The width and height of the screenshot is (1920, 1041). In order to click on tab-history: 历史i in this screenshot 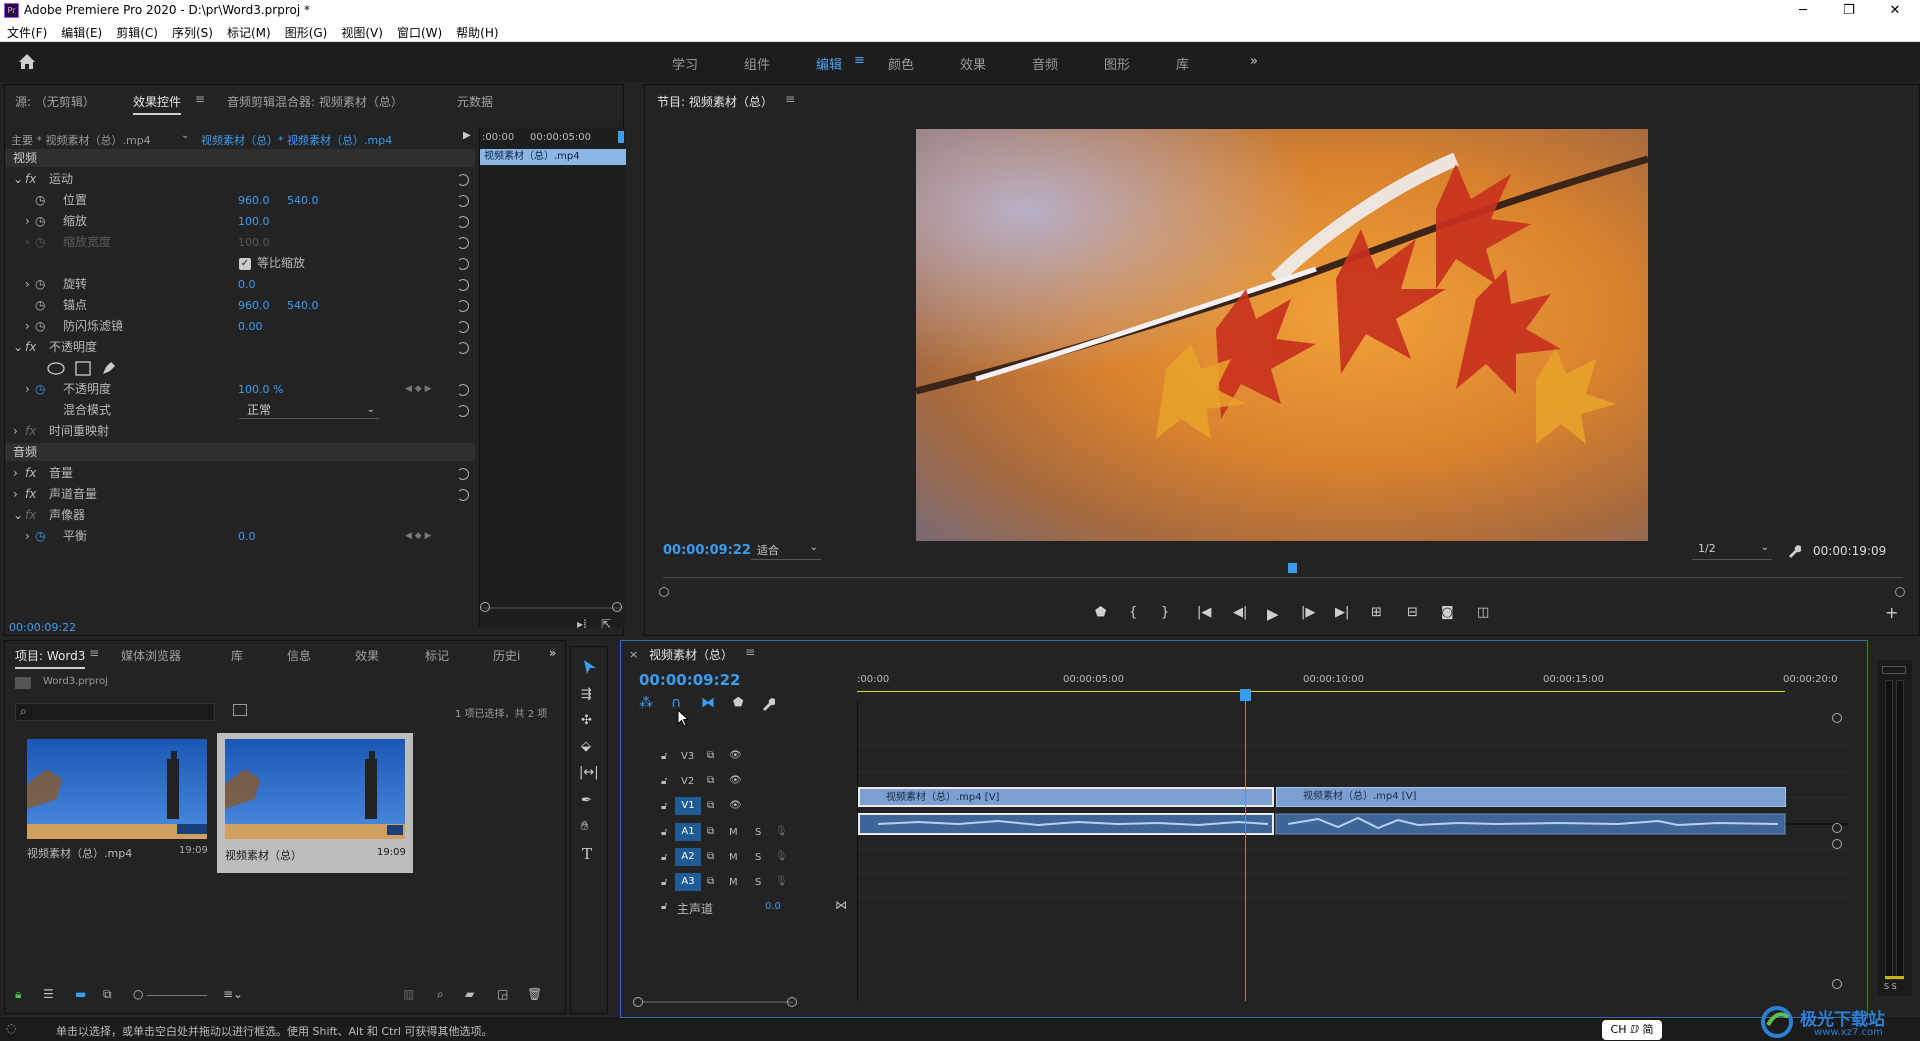, I will do `click(506, 655)`.